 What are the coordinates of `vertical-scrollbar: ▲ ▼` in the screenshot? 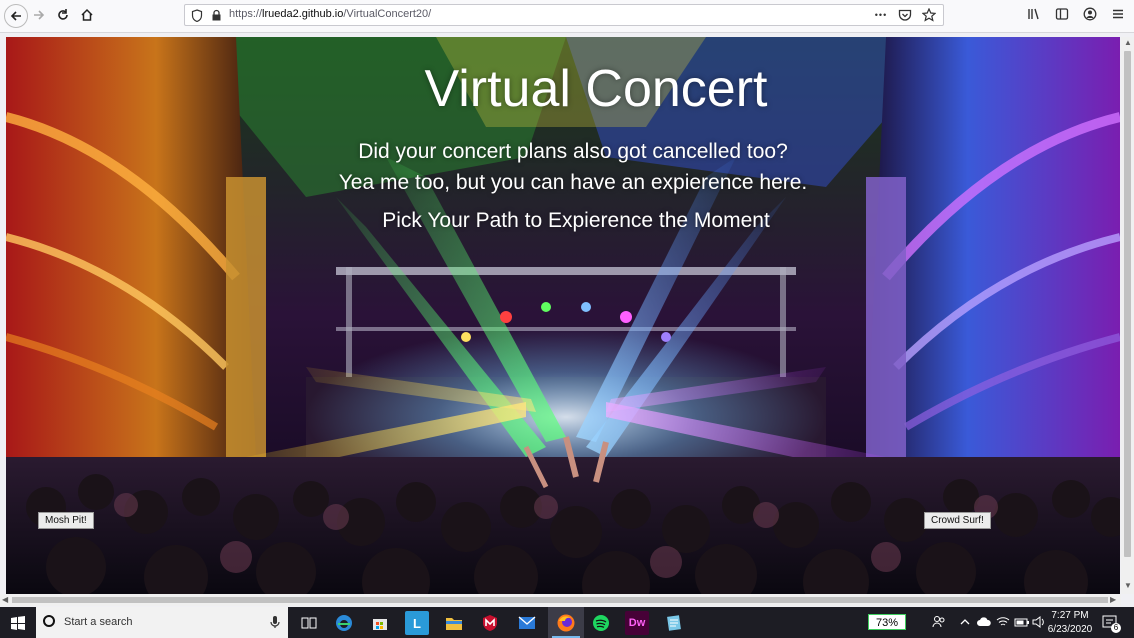 It's located at (1127, 315).